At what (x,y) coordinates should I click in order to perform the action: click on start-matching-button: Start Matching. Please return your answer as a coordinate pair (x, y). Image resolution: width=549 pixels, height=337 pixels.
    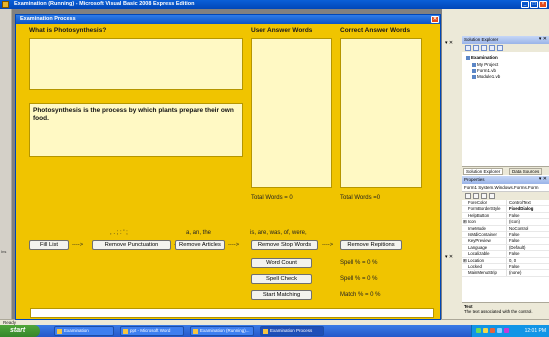
    Looking at the image, I should click on (281, 295).